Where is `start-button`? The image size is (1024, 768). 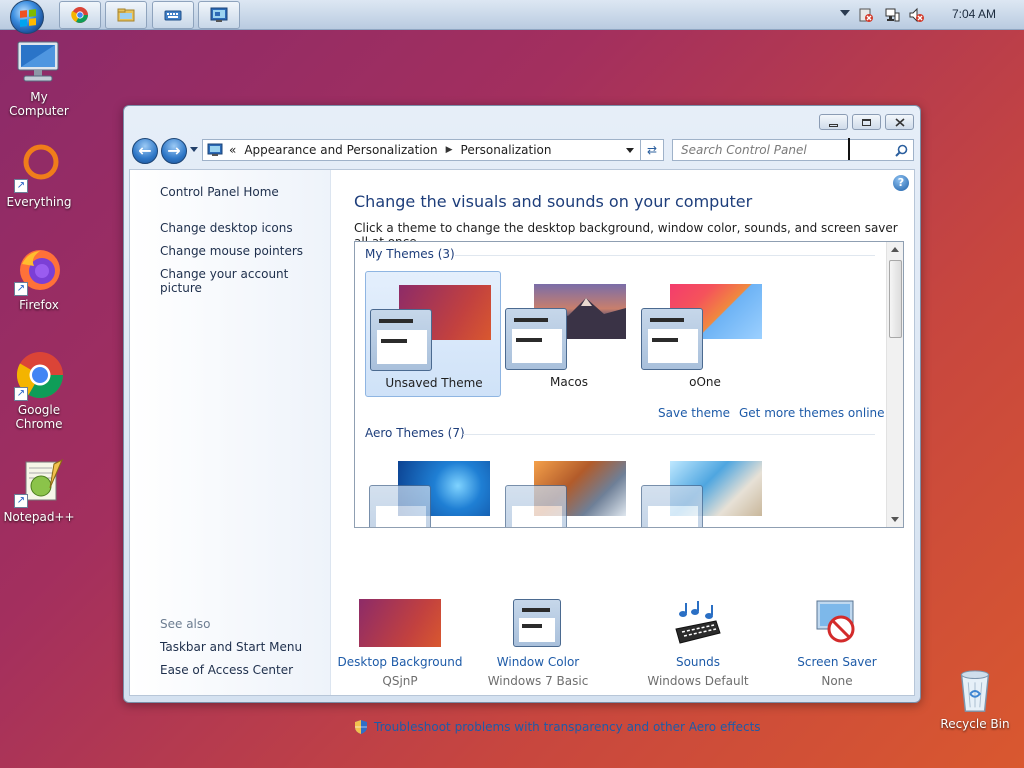 start-button is located at coordinates (27, 17).